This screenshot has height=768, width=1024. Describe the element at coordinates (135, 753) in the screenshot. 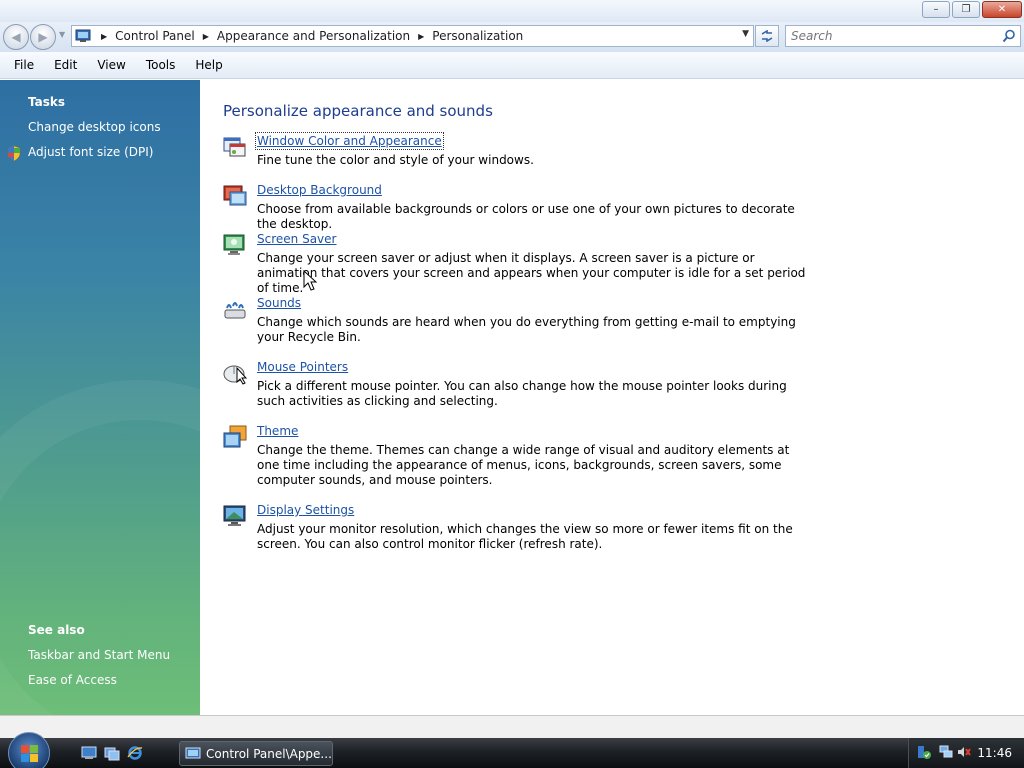

I see `internet-explorer-icon` at that location.